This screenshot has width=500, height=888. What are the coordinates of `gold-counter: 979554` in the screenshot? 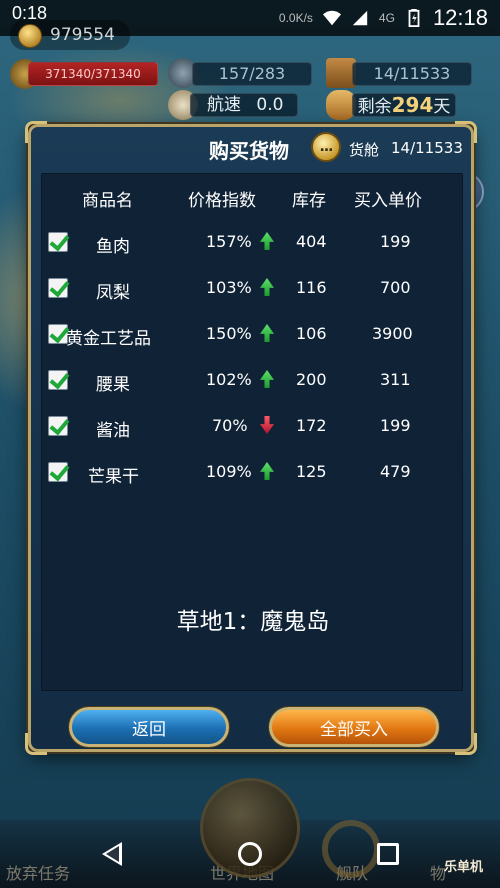 It's located at (70, 35).